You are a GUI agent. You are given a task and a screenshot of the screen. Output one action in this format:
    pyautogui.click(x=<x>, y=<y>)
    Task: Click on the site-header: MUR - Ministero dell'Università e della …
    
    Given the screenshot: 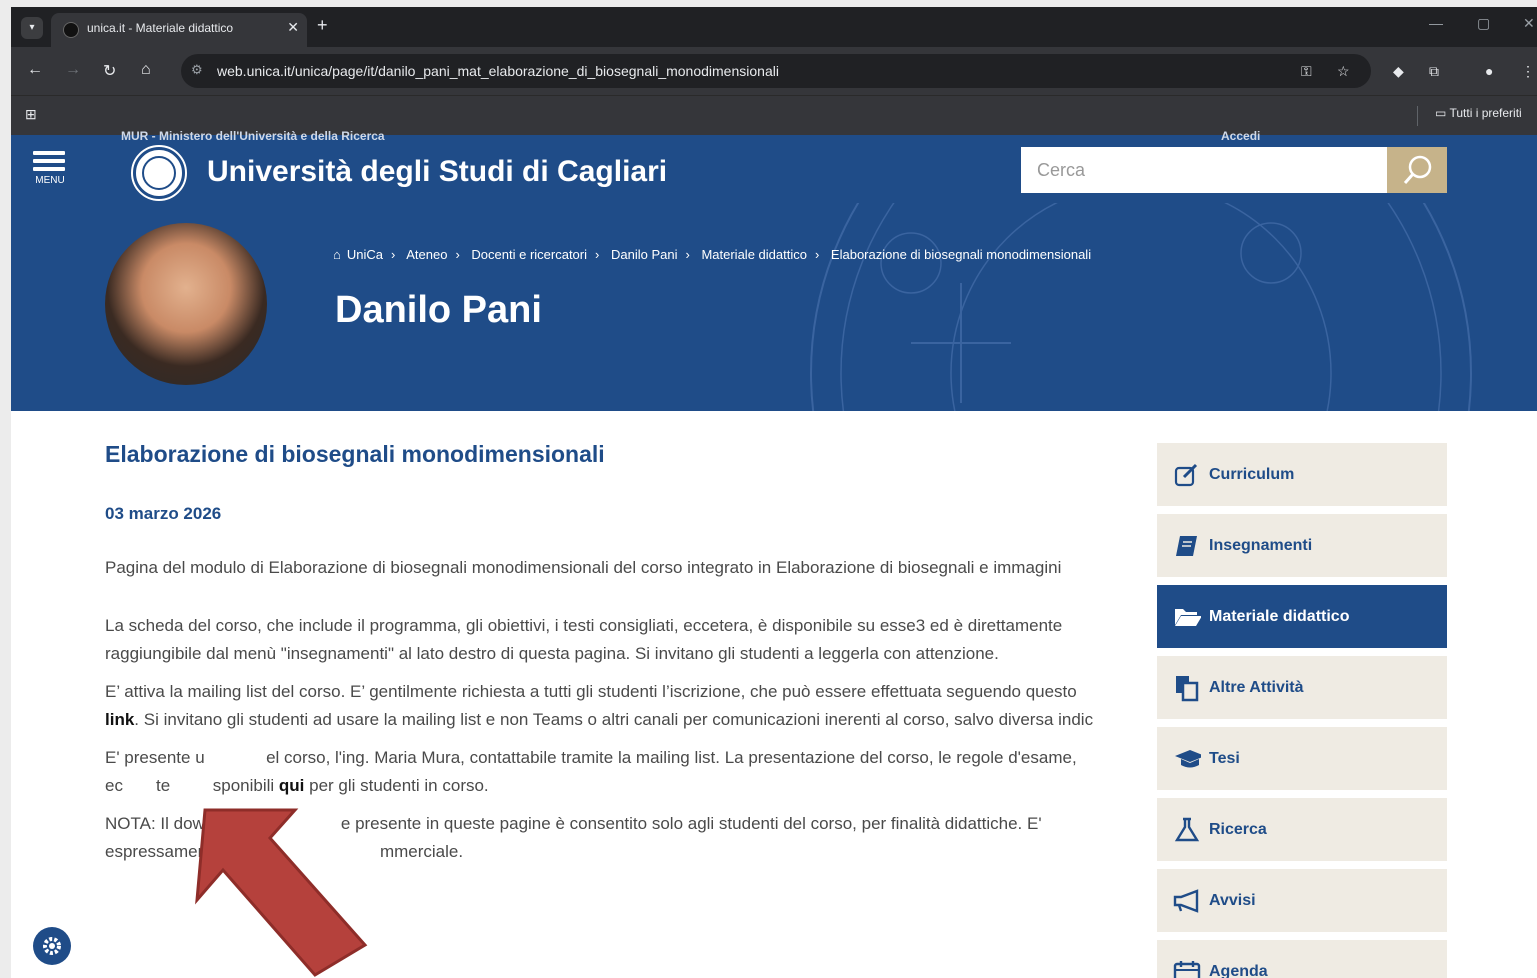 What is the action you would take?
    pyautogui.click(x=774, y=166)
    